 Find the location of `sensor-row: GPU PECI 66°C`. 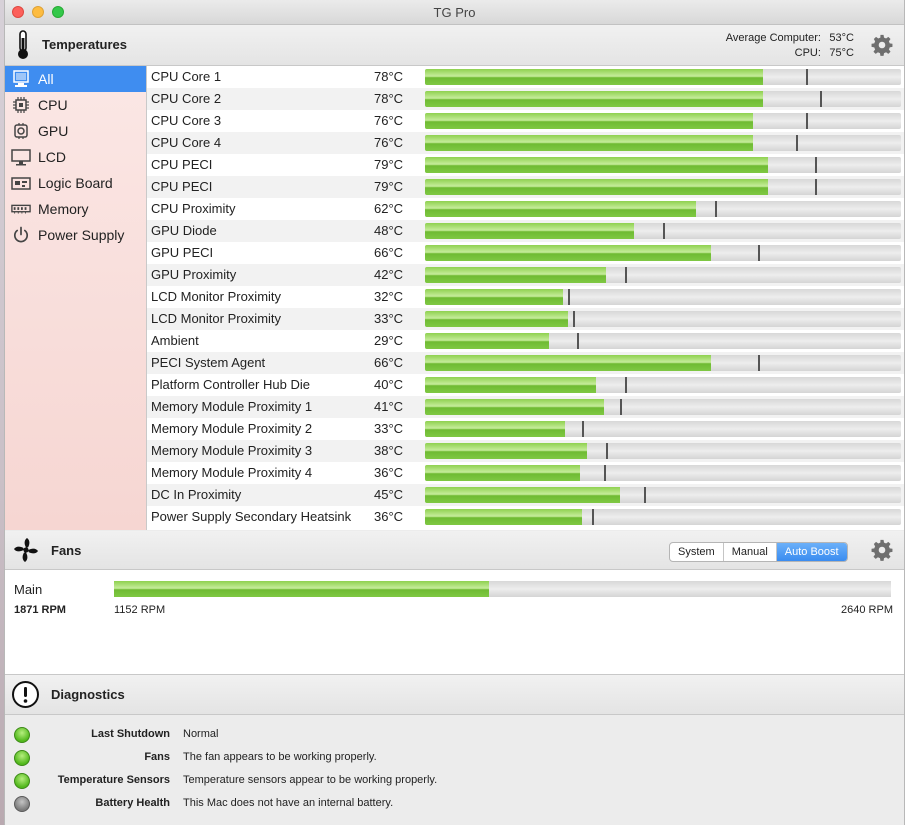

sensor-row: GPU PECI 66°C is located at coordinates (525, 253).